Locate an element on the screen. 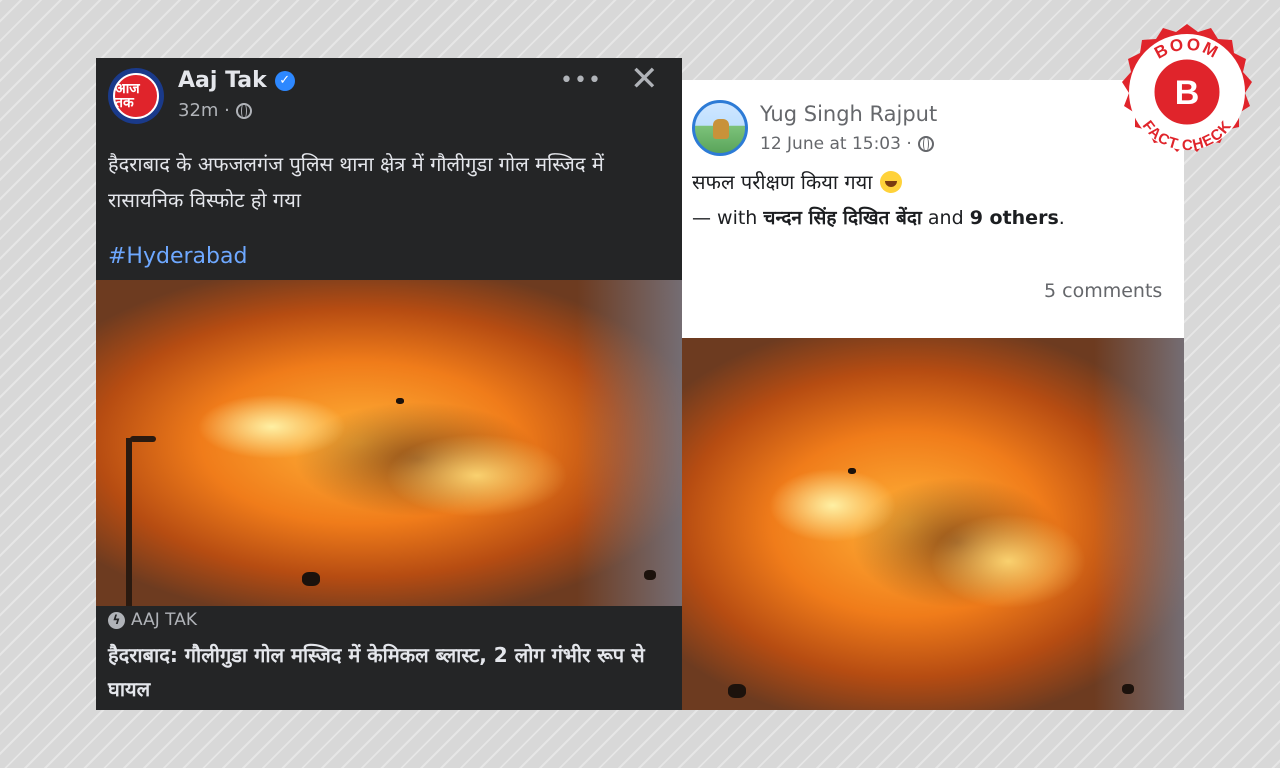  lamp-head is located at coordinates (143, 439).